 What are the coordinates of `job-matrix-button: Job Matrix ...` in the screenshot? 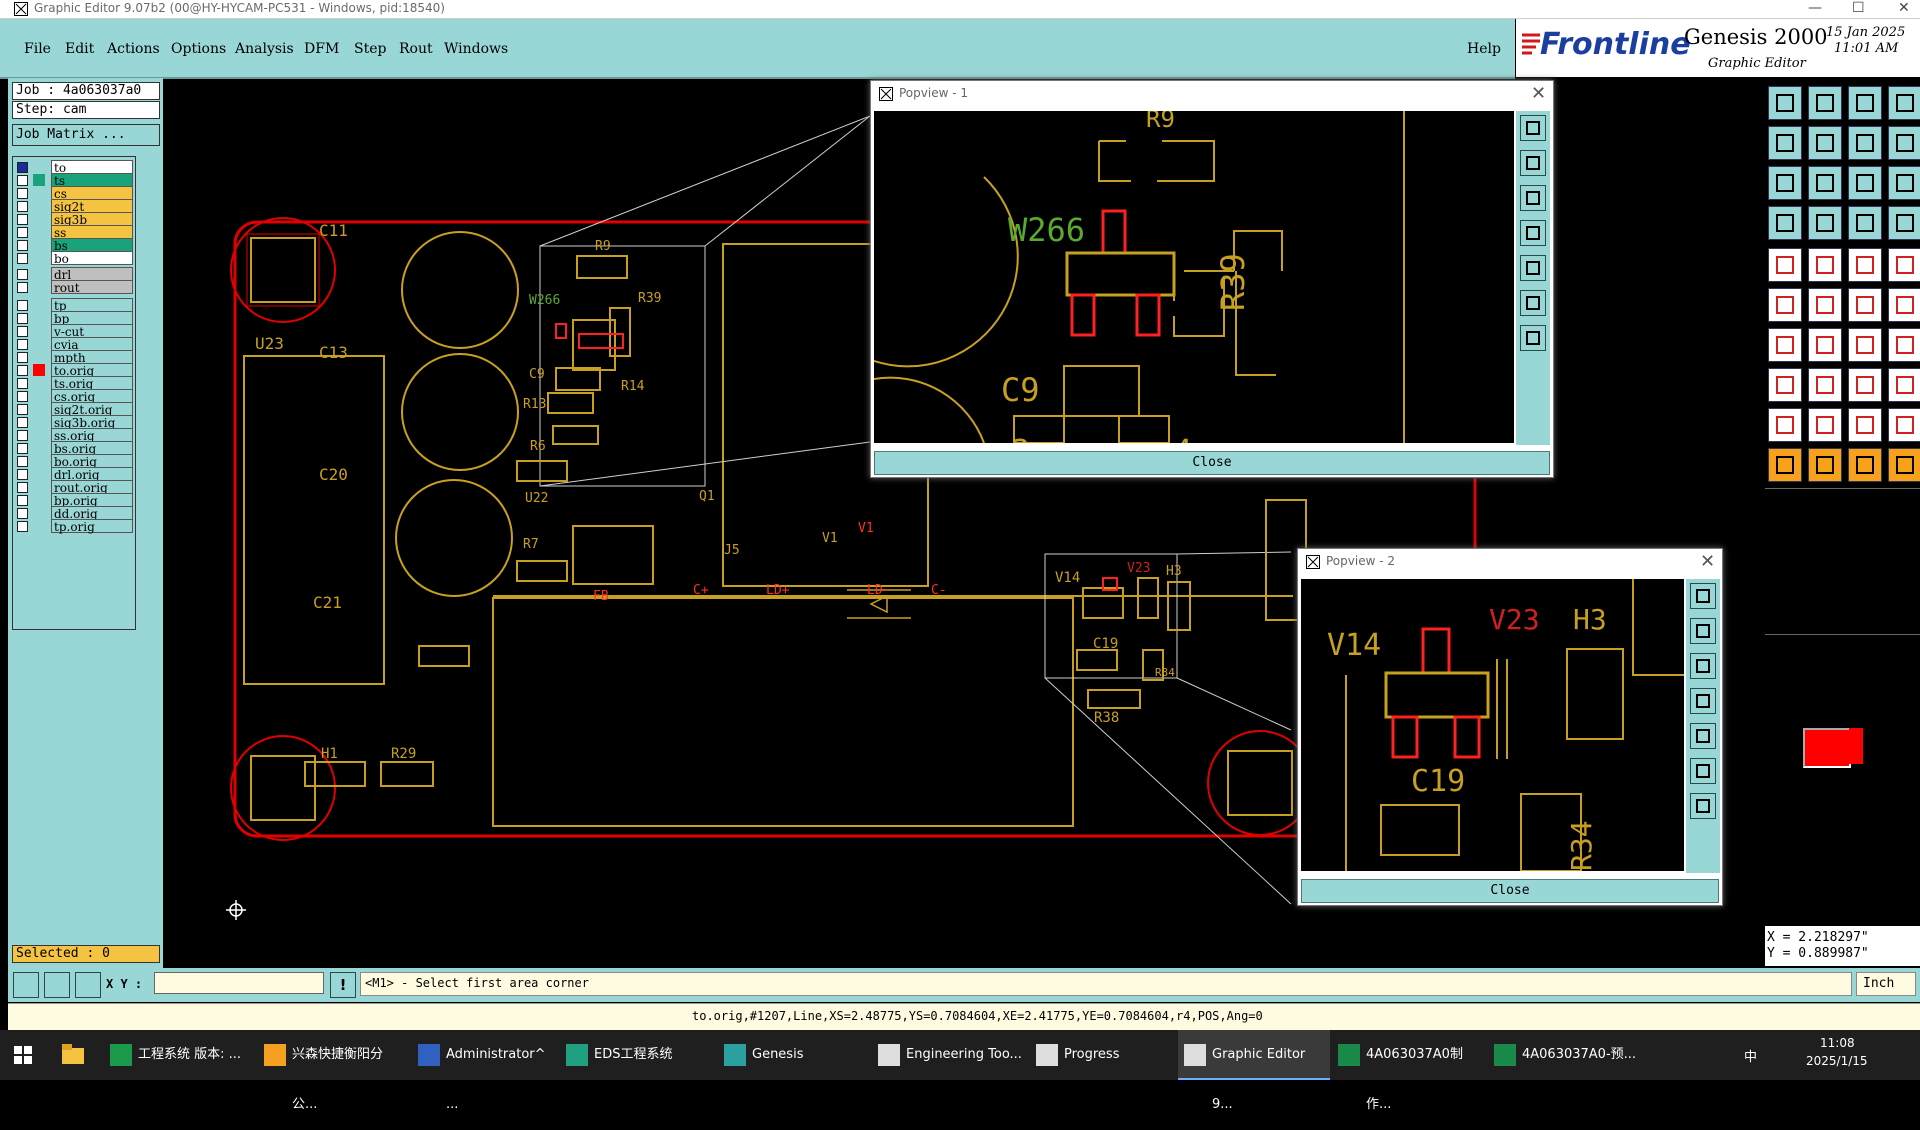 It's located at (86, 135).